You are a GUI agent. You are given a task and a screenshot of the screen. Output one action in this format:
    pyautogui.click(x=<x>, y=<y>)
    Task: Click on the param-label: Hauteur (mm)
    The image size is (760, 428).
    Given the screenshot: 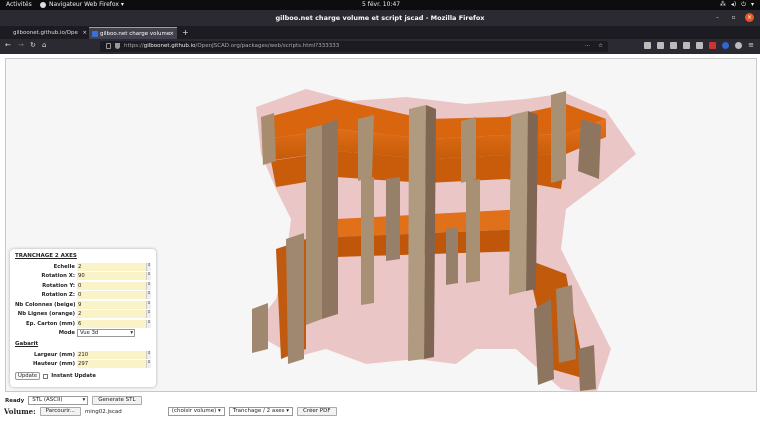 What is the action you would take?
    pyautogui.click(x=53, y=364)
    